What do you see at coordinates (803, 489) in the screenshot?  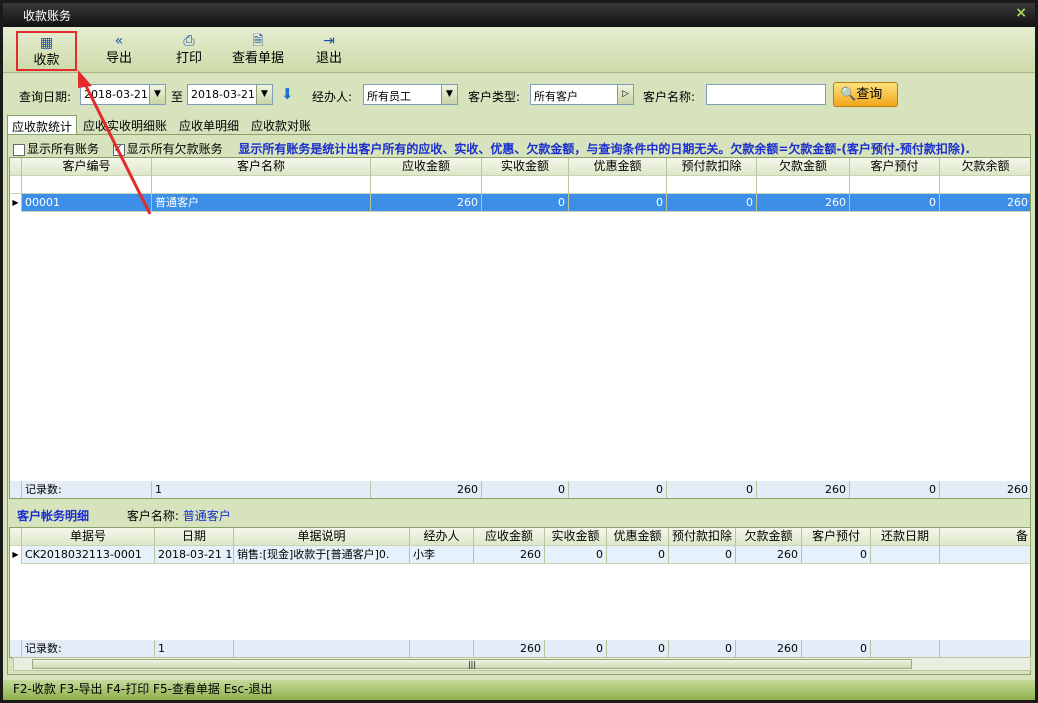 I see `footer-arrears: 260` at bounding box center [803, 489].